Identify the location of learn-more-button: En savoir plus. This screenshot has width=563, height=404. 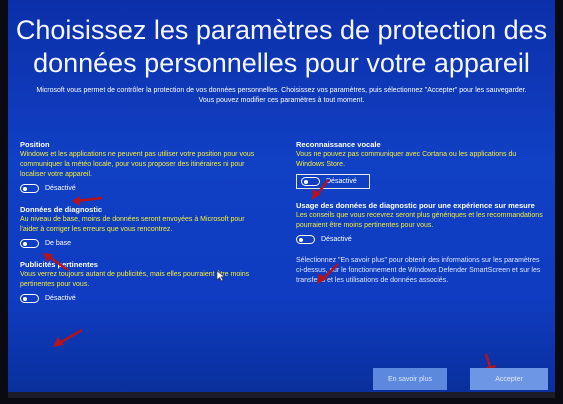
(410, 379).